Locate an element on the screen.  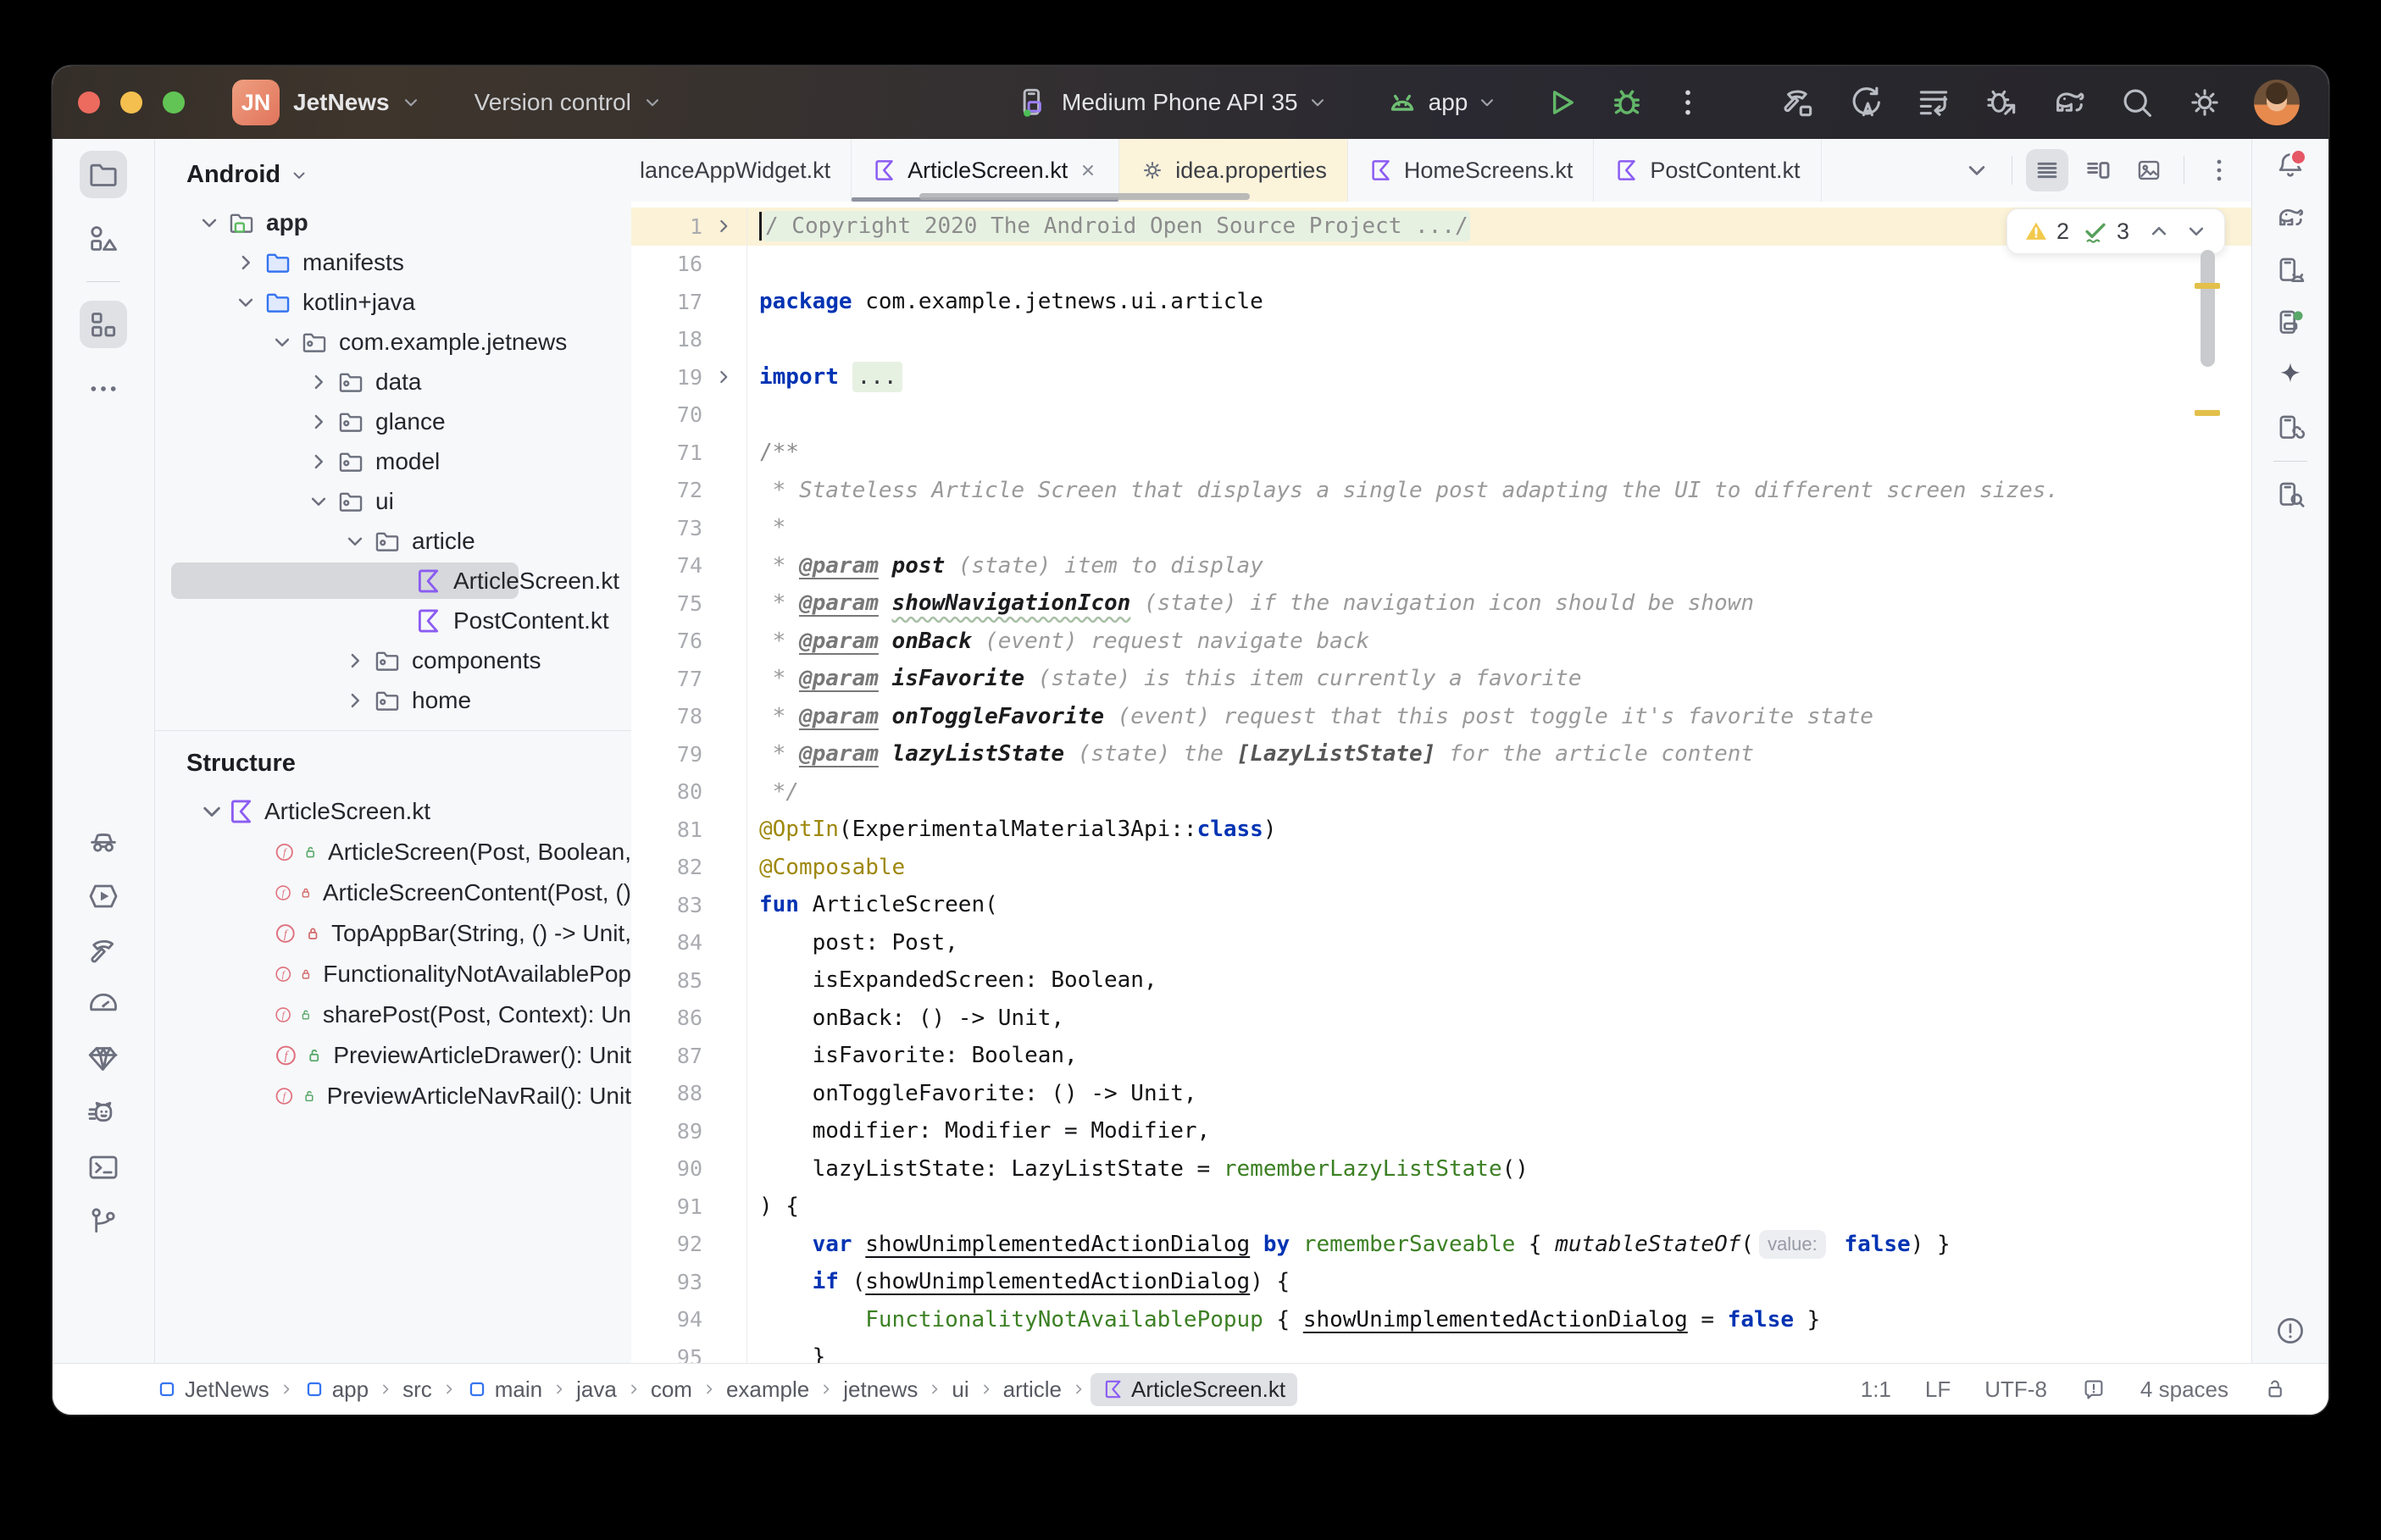
tree-item-articlescreen-kt: ArticleScreen.kt is located at coordinates (393, 581).